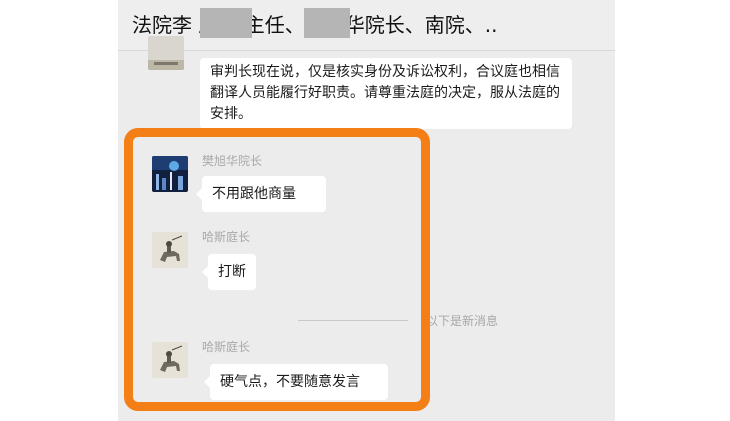 Image resolution: width=730 pixels, height=421 pixels. Describe the element at coordinates (170, 174) in the screenshot. I see `night-city-photo-avatar` at that location.